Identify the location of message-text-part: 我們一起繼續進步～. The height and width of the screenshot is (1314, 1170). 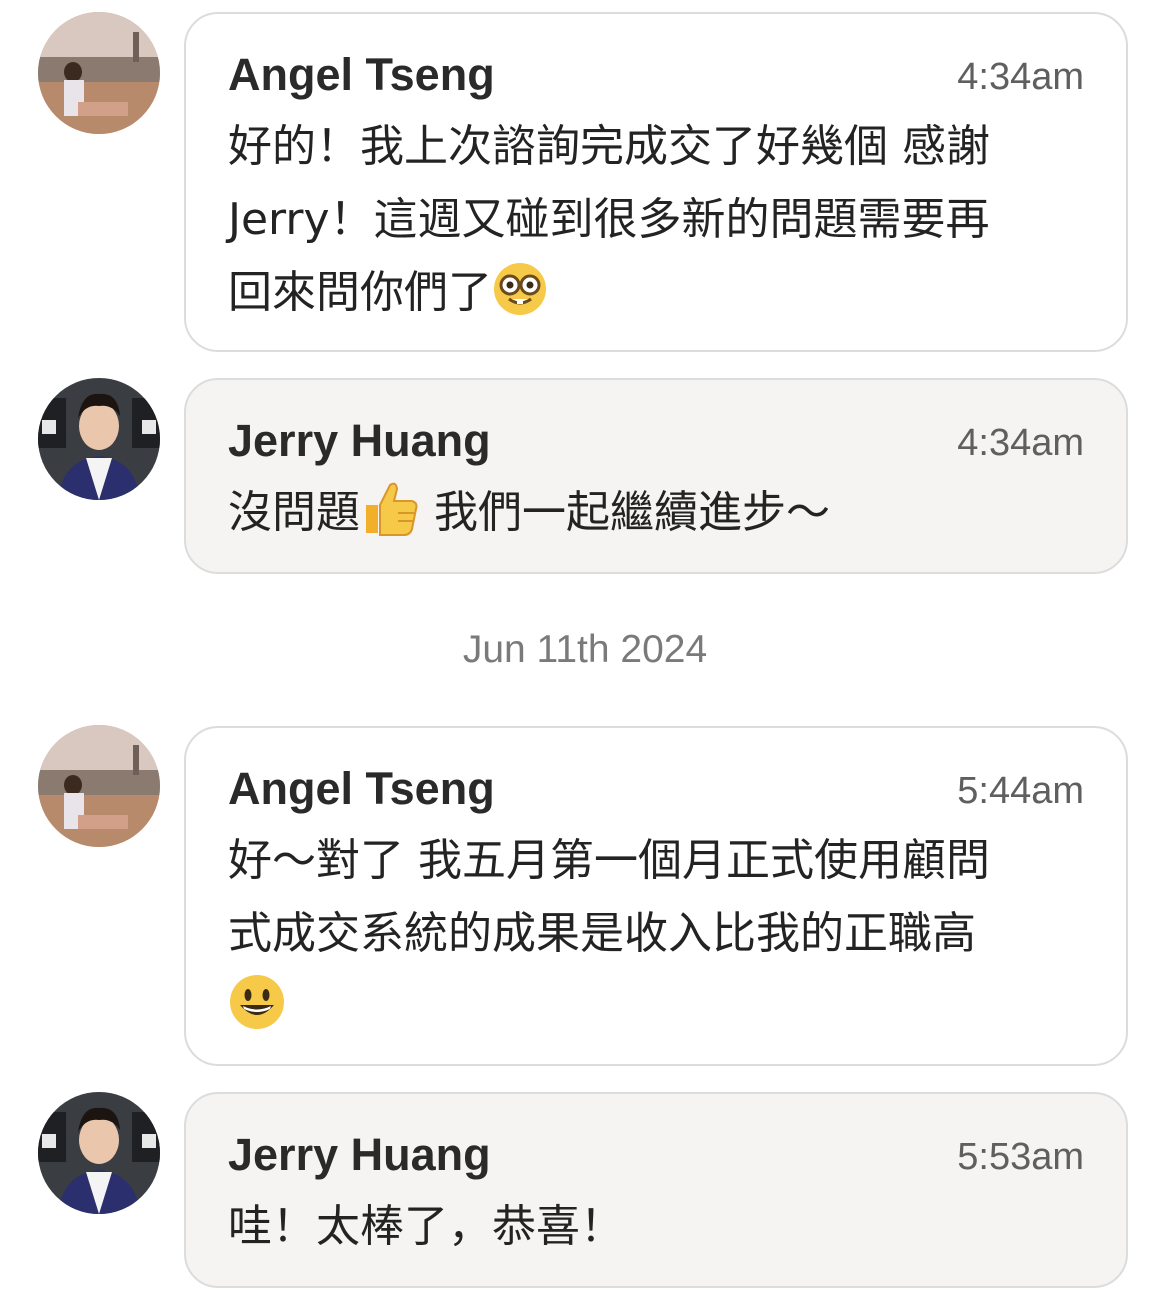
(625, 512).